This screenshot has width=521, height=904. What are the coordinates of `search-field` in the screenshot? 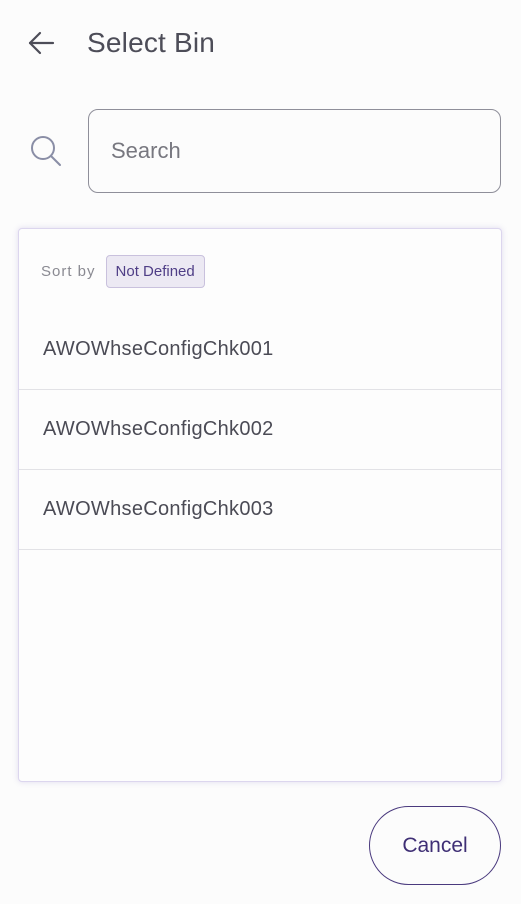 It's located at (294, 151).